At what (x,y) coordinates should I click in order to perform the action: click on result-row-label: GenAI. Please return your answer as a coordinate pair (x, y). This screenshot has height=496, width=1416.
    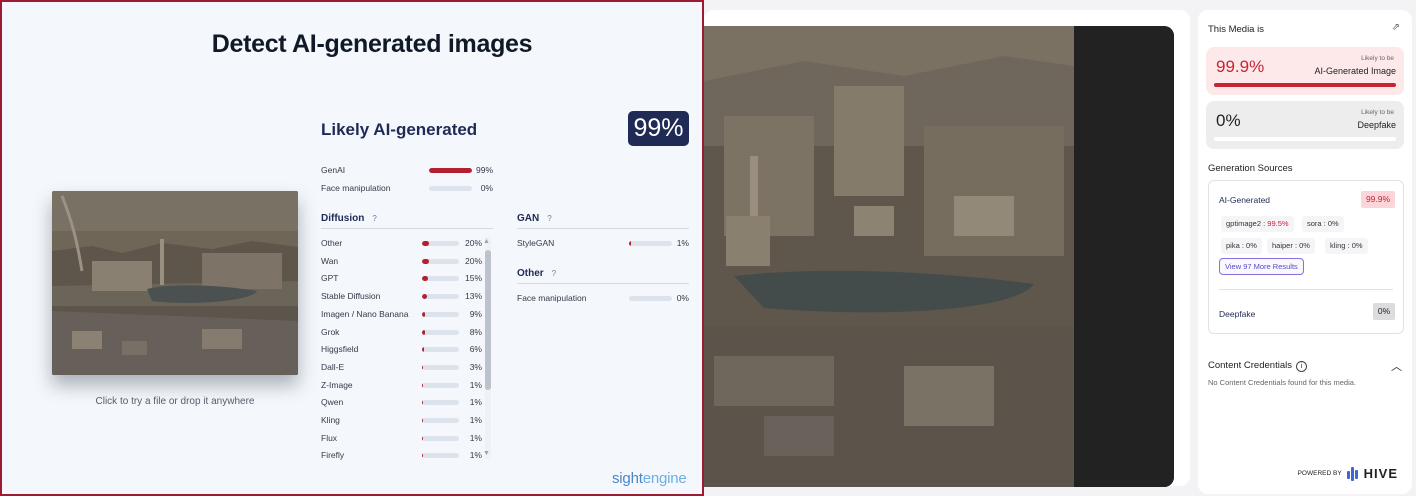
    Looking at the image, I should click on (333, 170).